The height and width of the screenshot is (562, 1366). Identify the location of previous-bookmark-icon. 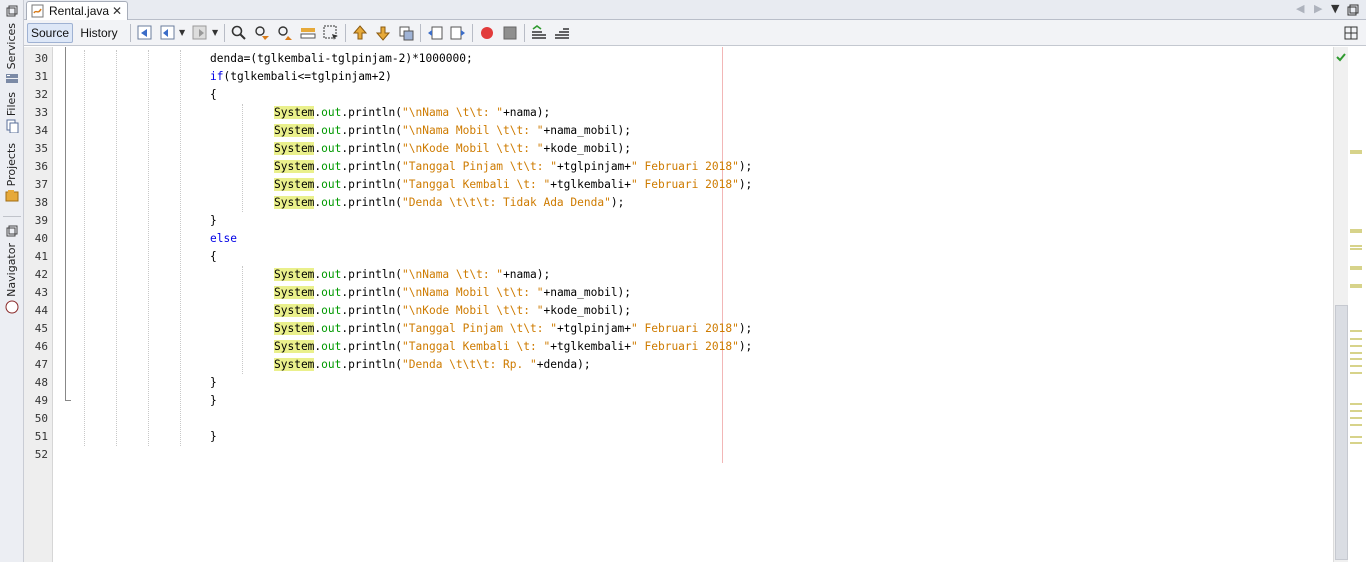
(360, 33).